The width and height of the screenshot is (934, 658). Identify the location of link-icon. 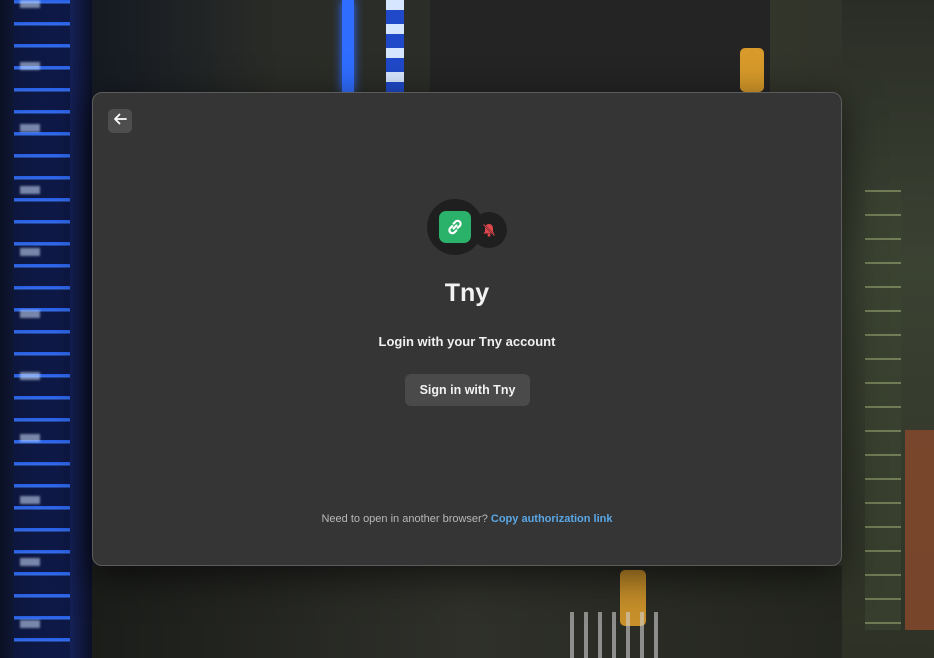
(455, 227).